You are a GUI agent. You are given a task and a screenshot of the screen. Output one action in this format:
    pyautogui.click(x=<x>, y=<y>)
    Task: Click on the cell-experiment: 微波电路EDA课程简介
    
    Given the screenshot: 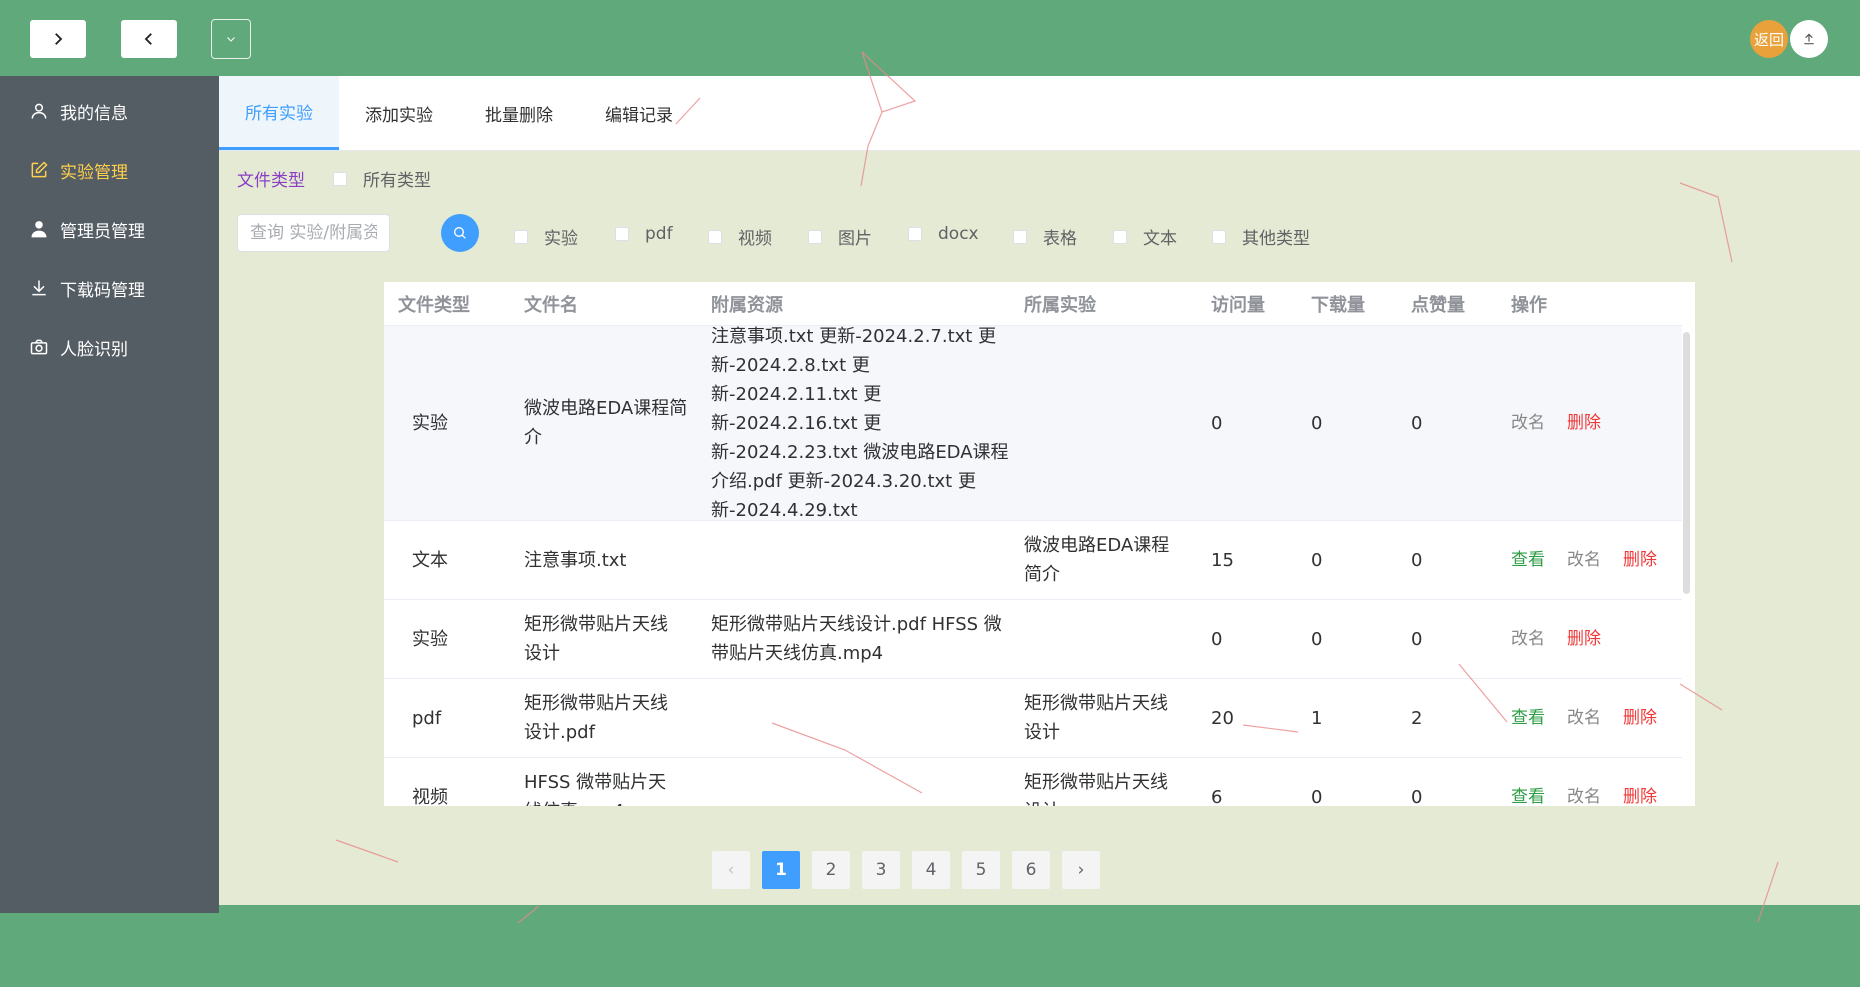 What is the action you would take?
    pyautogui.click(x=1097, y=560)
    